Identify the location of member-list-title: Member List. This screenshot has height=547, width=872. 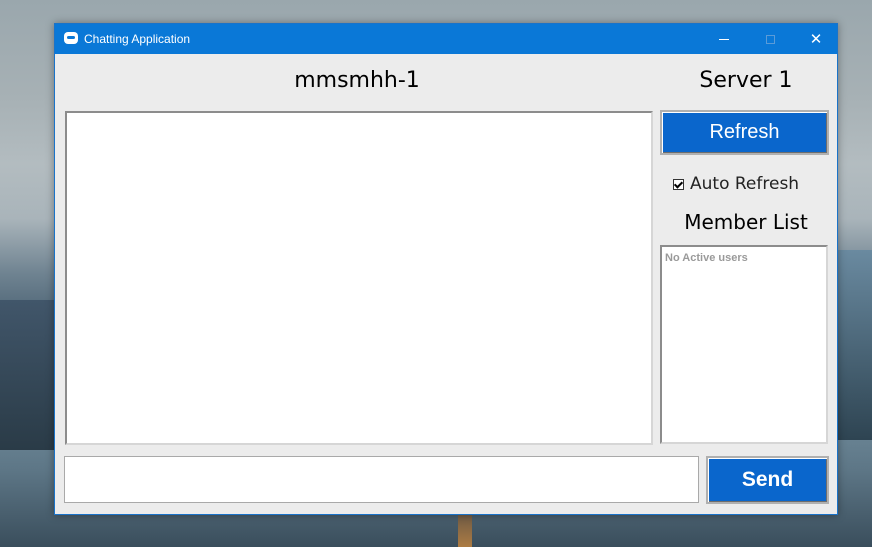
(746, 222).